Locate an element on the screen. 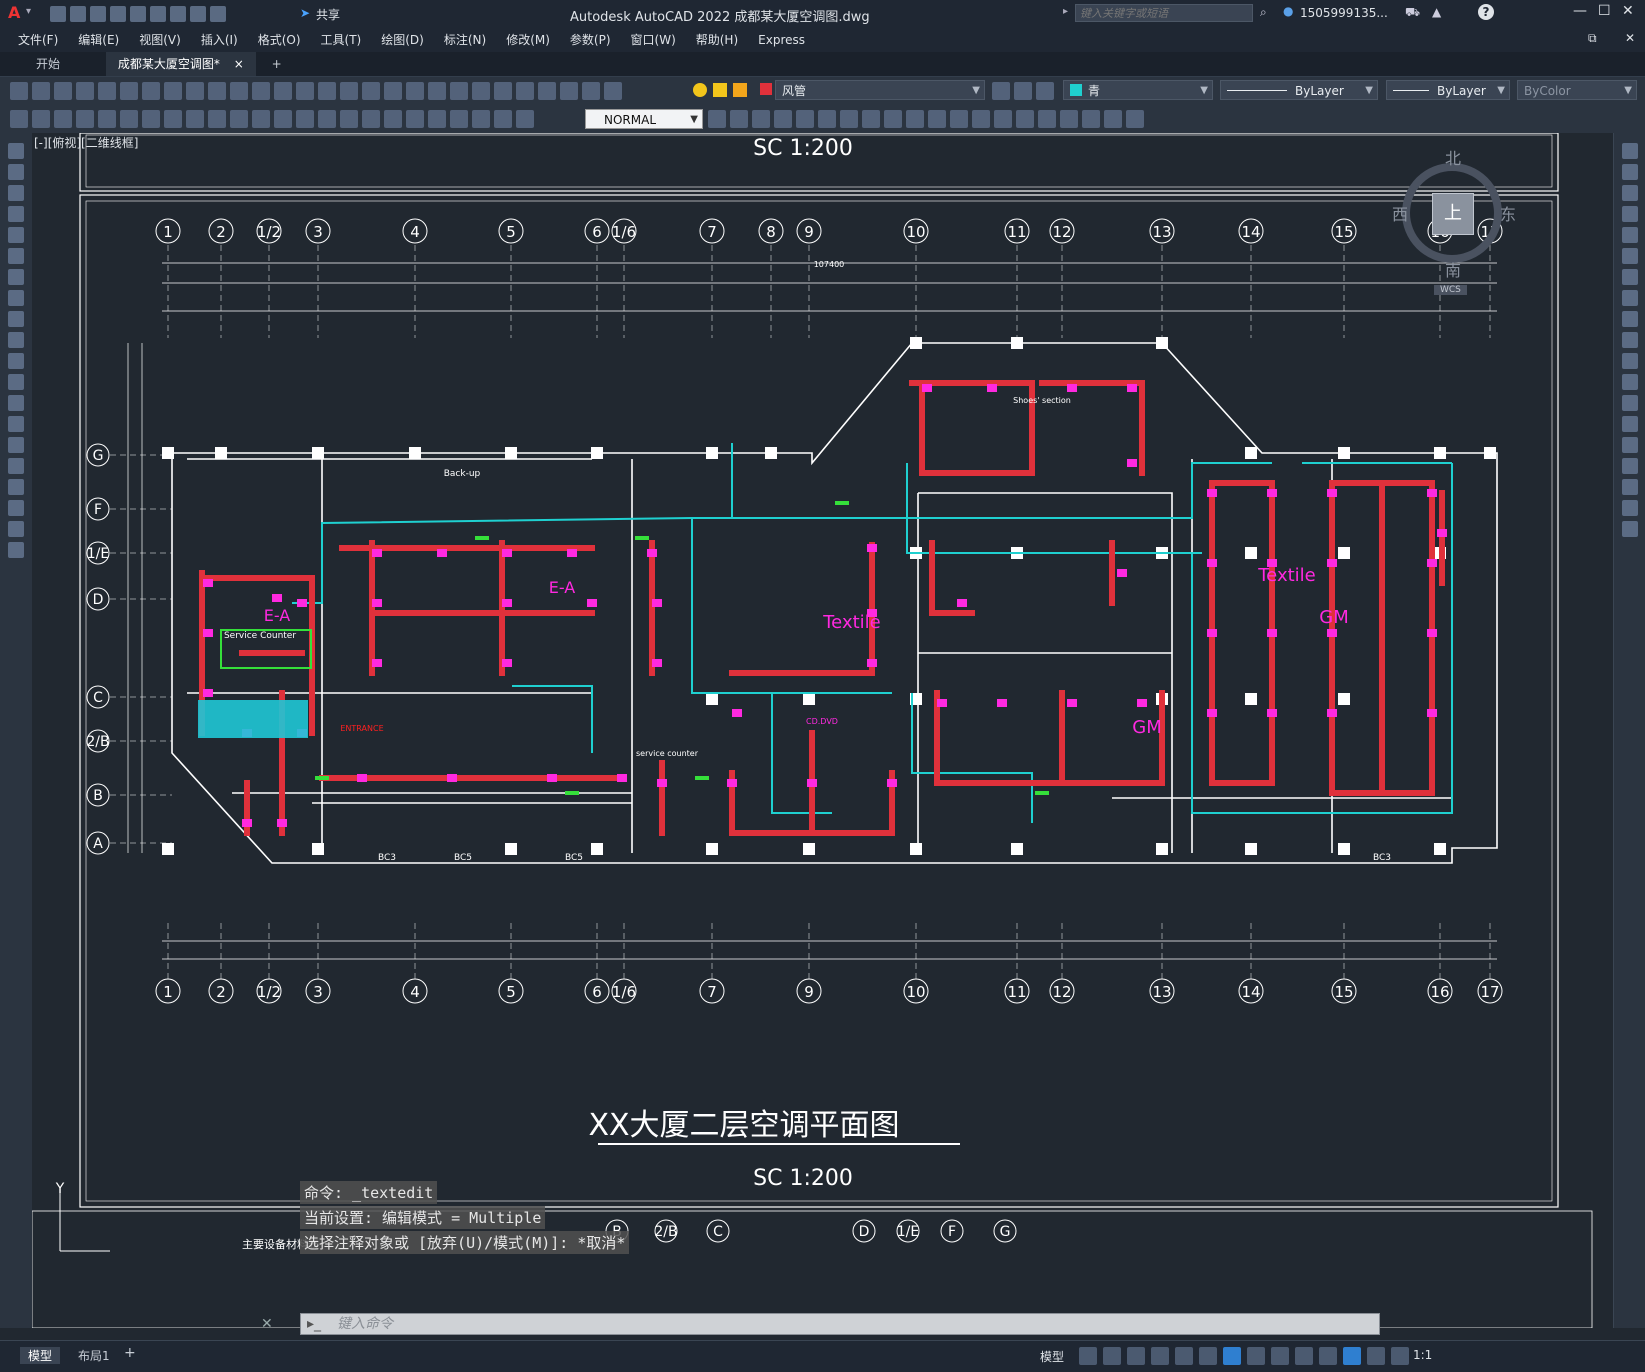  command-close-icon: ✕ is located at coordinates (267, 1324).